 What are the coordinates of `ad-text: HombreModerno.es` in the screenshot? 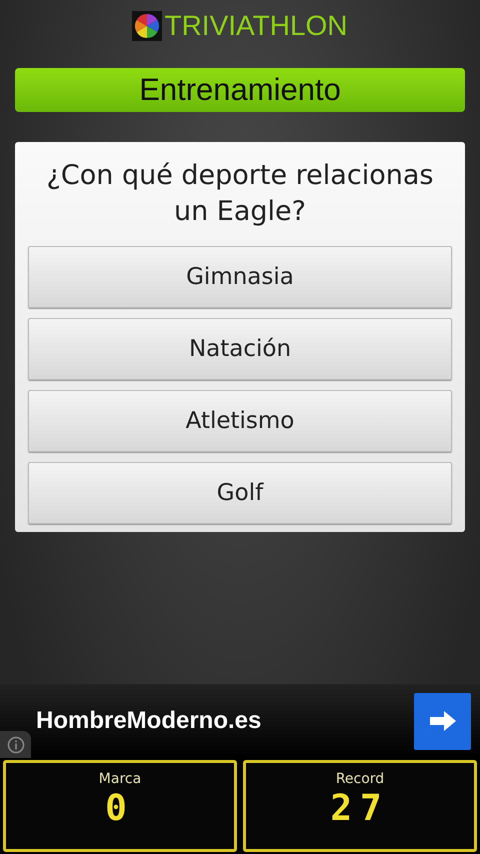 It's located at (225, 721).